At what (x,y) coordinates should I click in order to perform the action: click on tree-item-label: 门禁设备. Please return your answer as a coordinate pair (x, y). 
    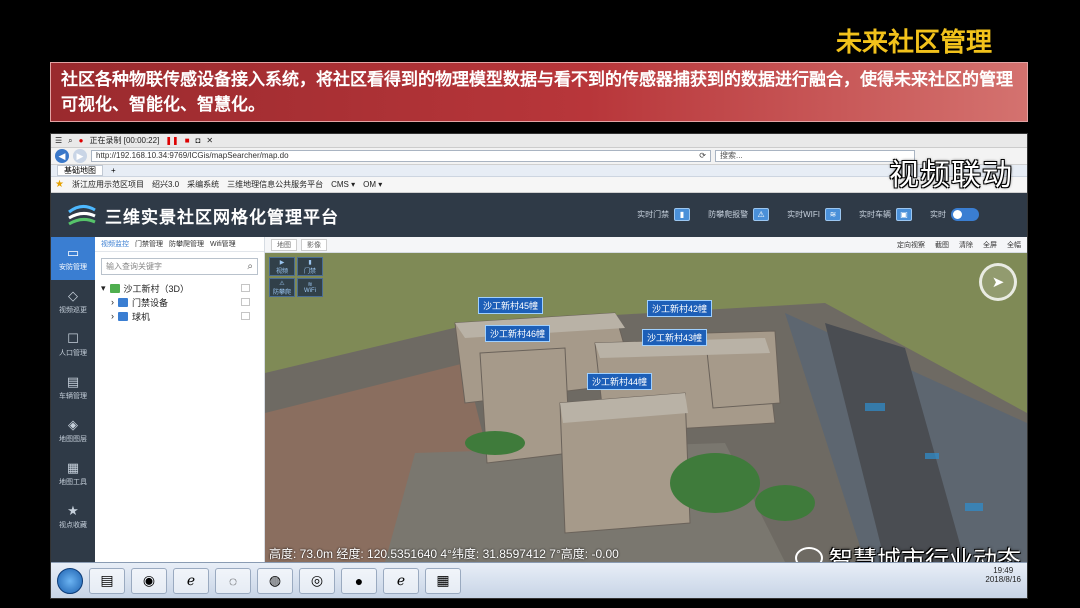
    Looking at the image, I should click on (150, 302).